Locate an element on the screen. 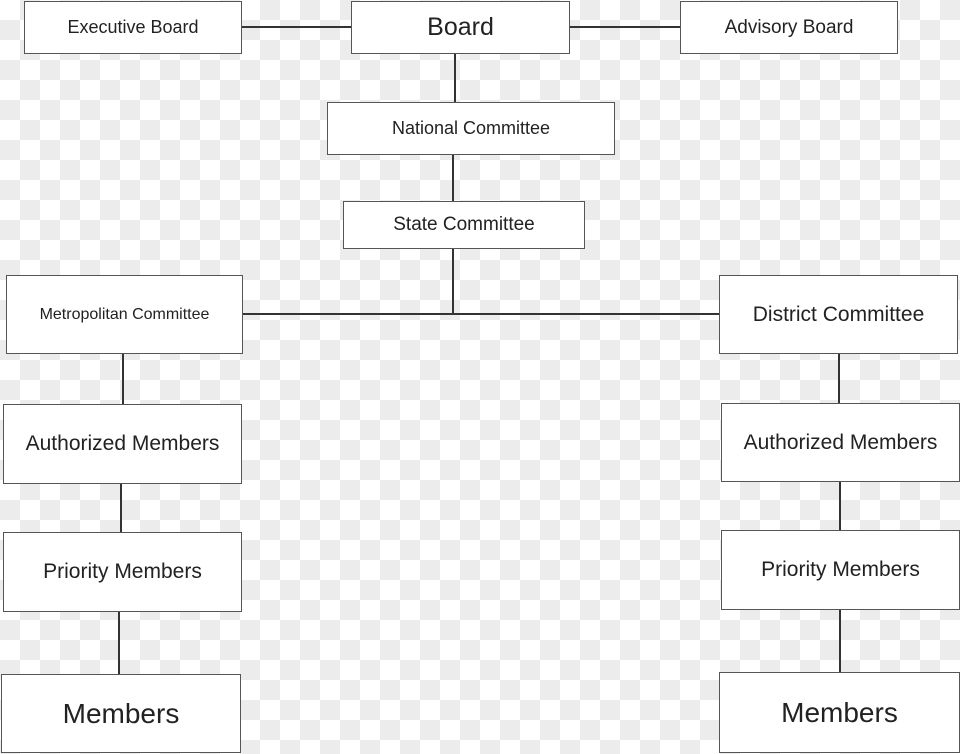 The width and height of the screenshot is (960, 754). node-state-committee: State Committee is located at coordinates (464, 225).